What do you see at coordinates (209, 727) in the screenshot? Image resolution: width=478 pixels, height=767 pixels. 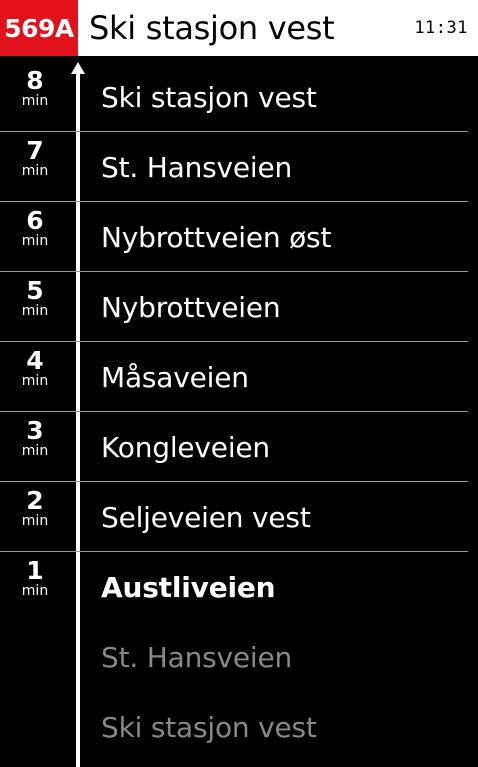 I see `passed-stop-name: Ski stasjon vest` at bounding box center [209, 727].